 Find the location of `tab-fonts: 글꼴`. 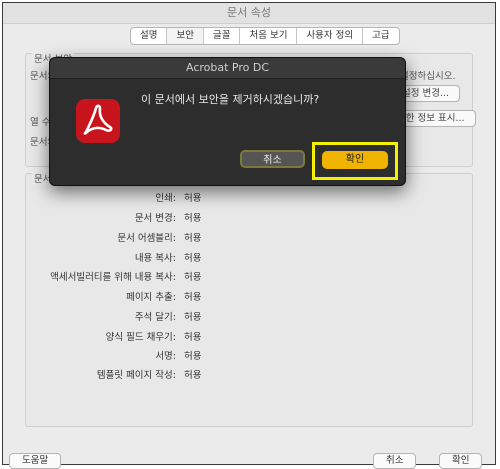

tab-fonts: 글꼴 is located at coordinates (222, 36).